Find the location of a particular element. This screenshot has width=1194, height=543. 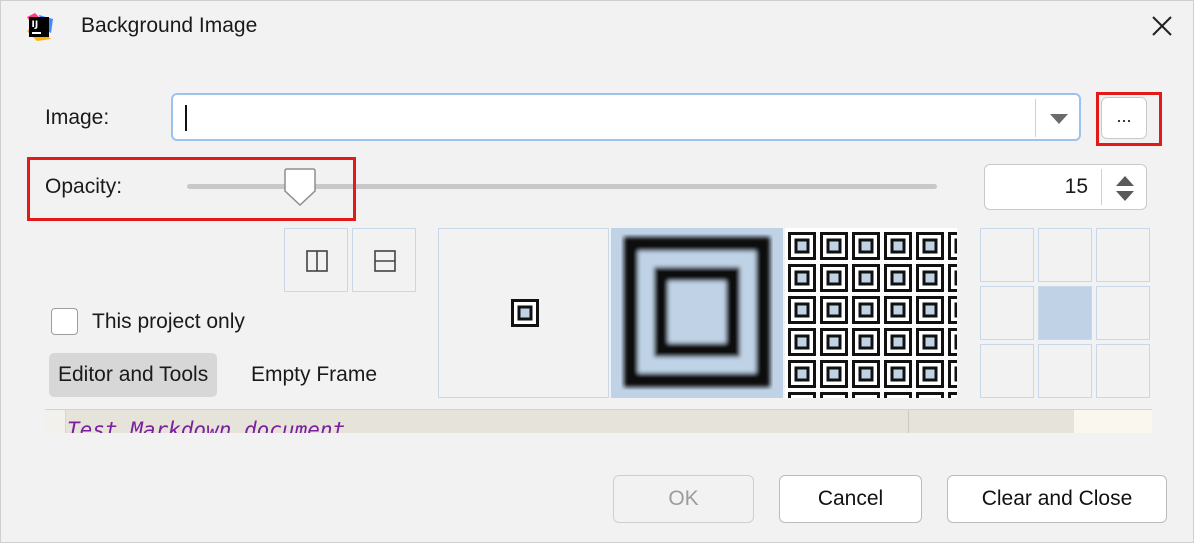

clear-and-close-button: Clear and Close is located at coordinates (1057, 499).